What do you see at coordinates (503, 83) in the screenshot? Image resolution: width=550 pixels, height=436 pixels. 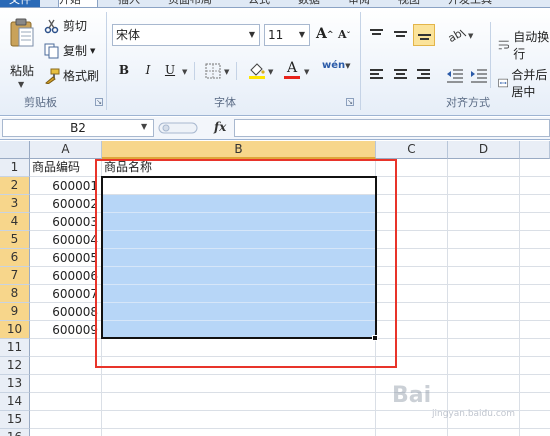 I see `merge-cells-icon` at bounding box center [503, 83].